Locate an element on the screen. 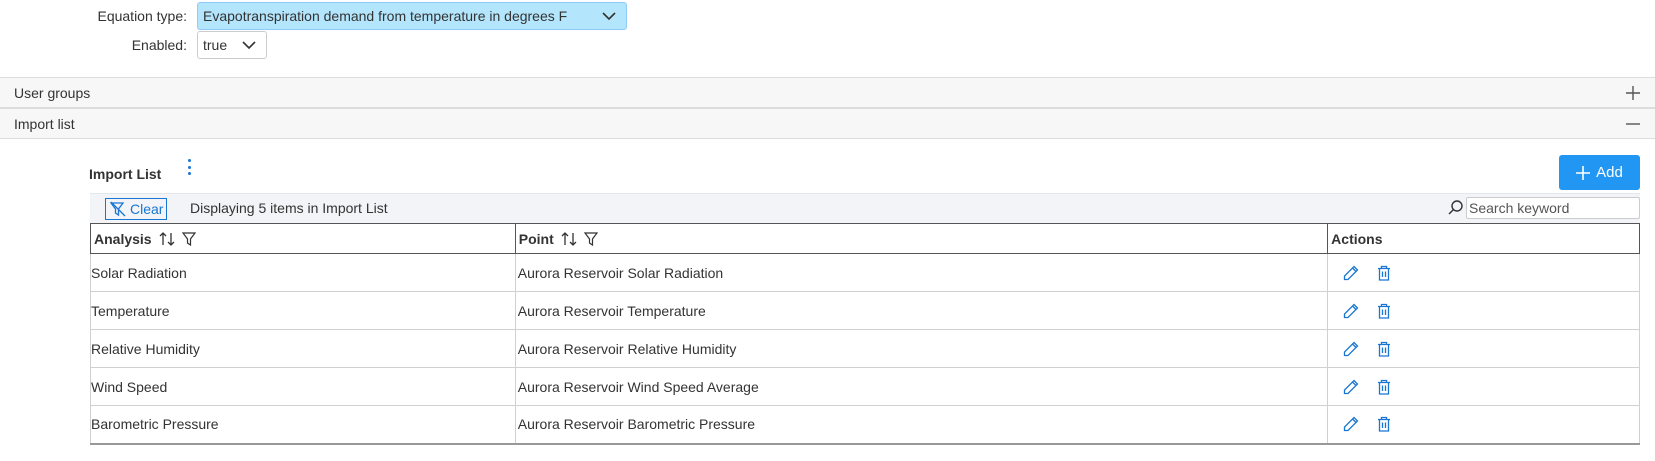 The width and height of the screenshot is (1655, 461). grid-title: Import List is located at coordinates (125, 174).